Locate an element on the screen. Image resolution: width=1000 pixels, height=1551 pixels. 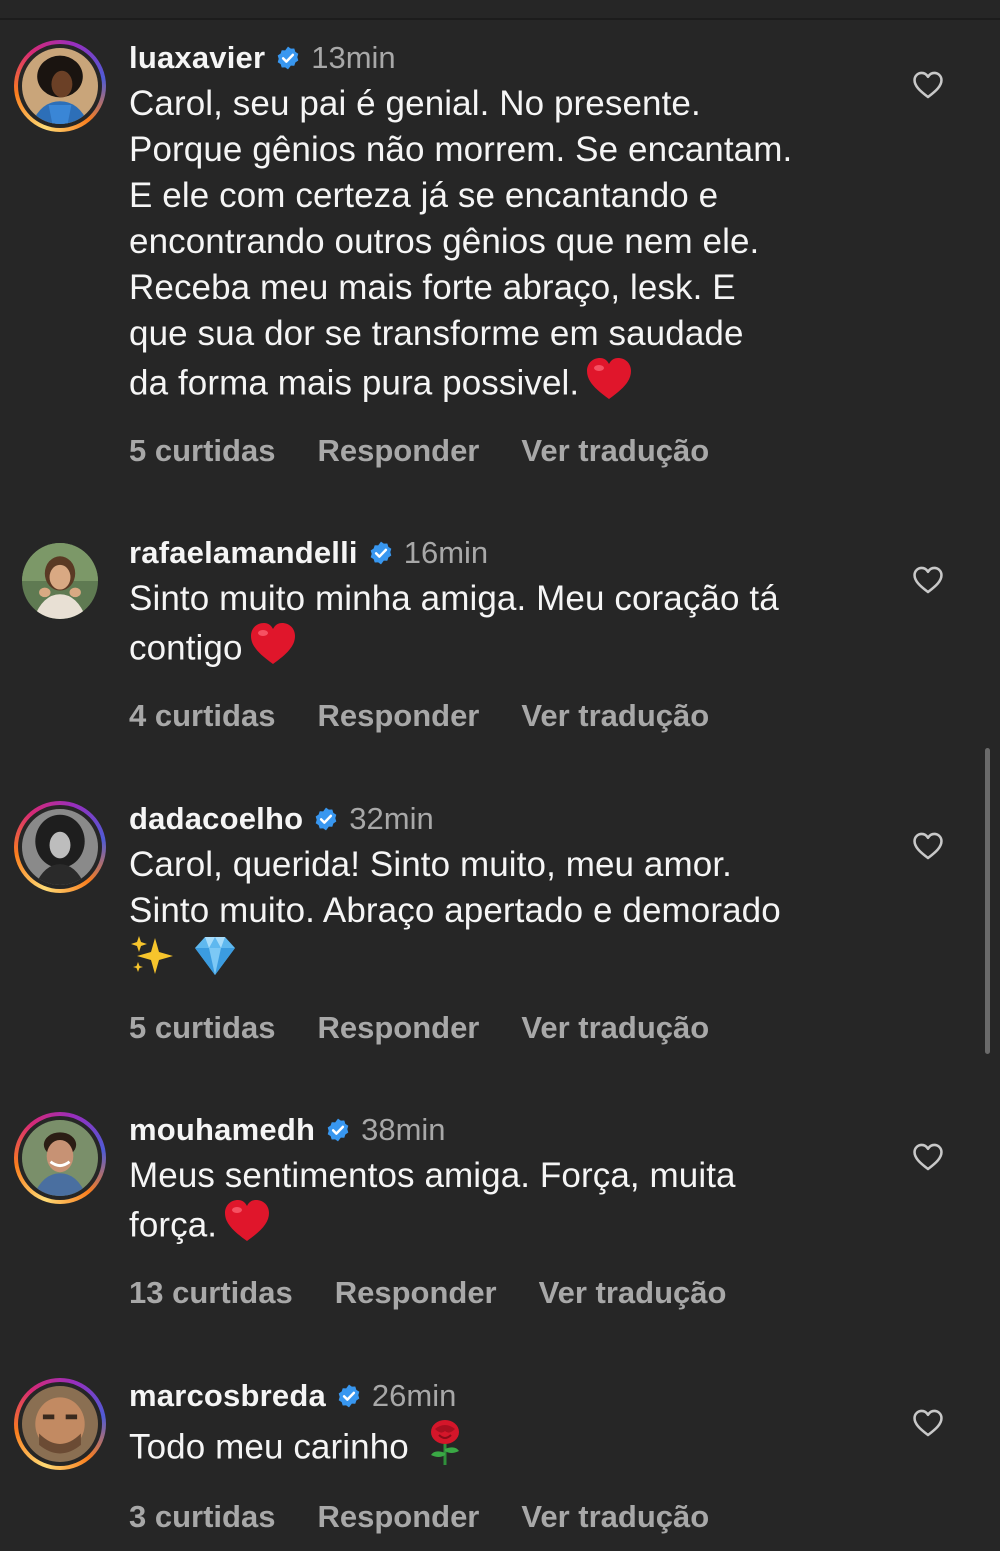
comment-actions: 3 curtidas Responder Ver tradução is located at coordinates (499, 1517).